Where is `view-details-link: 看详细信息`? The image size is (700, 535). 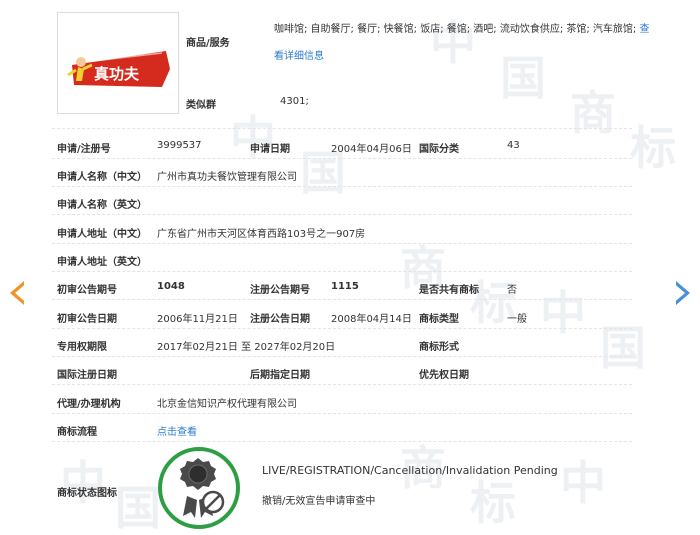
view-details-link: 看详细信息 is located at coordinates (299, 54).